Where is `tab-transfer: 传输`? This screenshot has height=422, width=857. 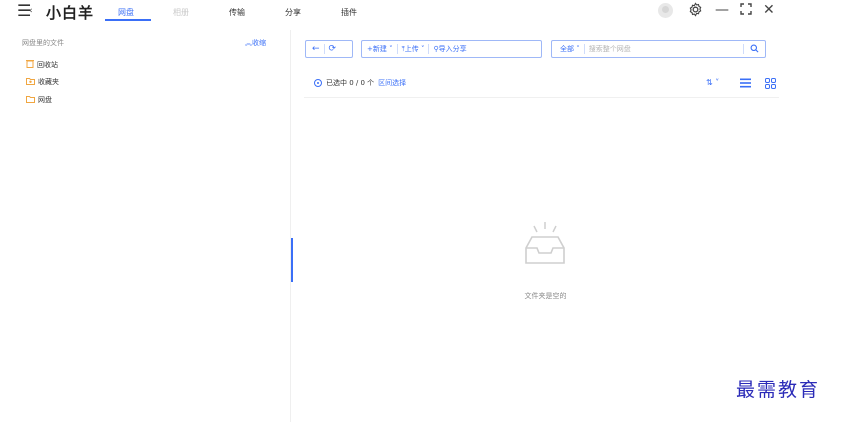
tab-transfer: 传输 is located at coordinates (237, 12).